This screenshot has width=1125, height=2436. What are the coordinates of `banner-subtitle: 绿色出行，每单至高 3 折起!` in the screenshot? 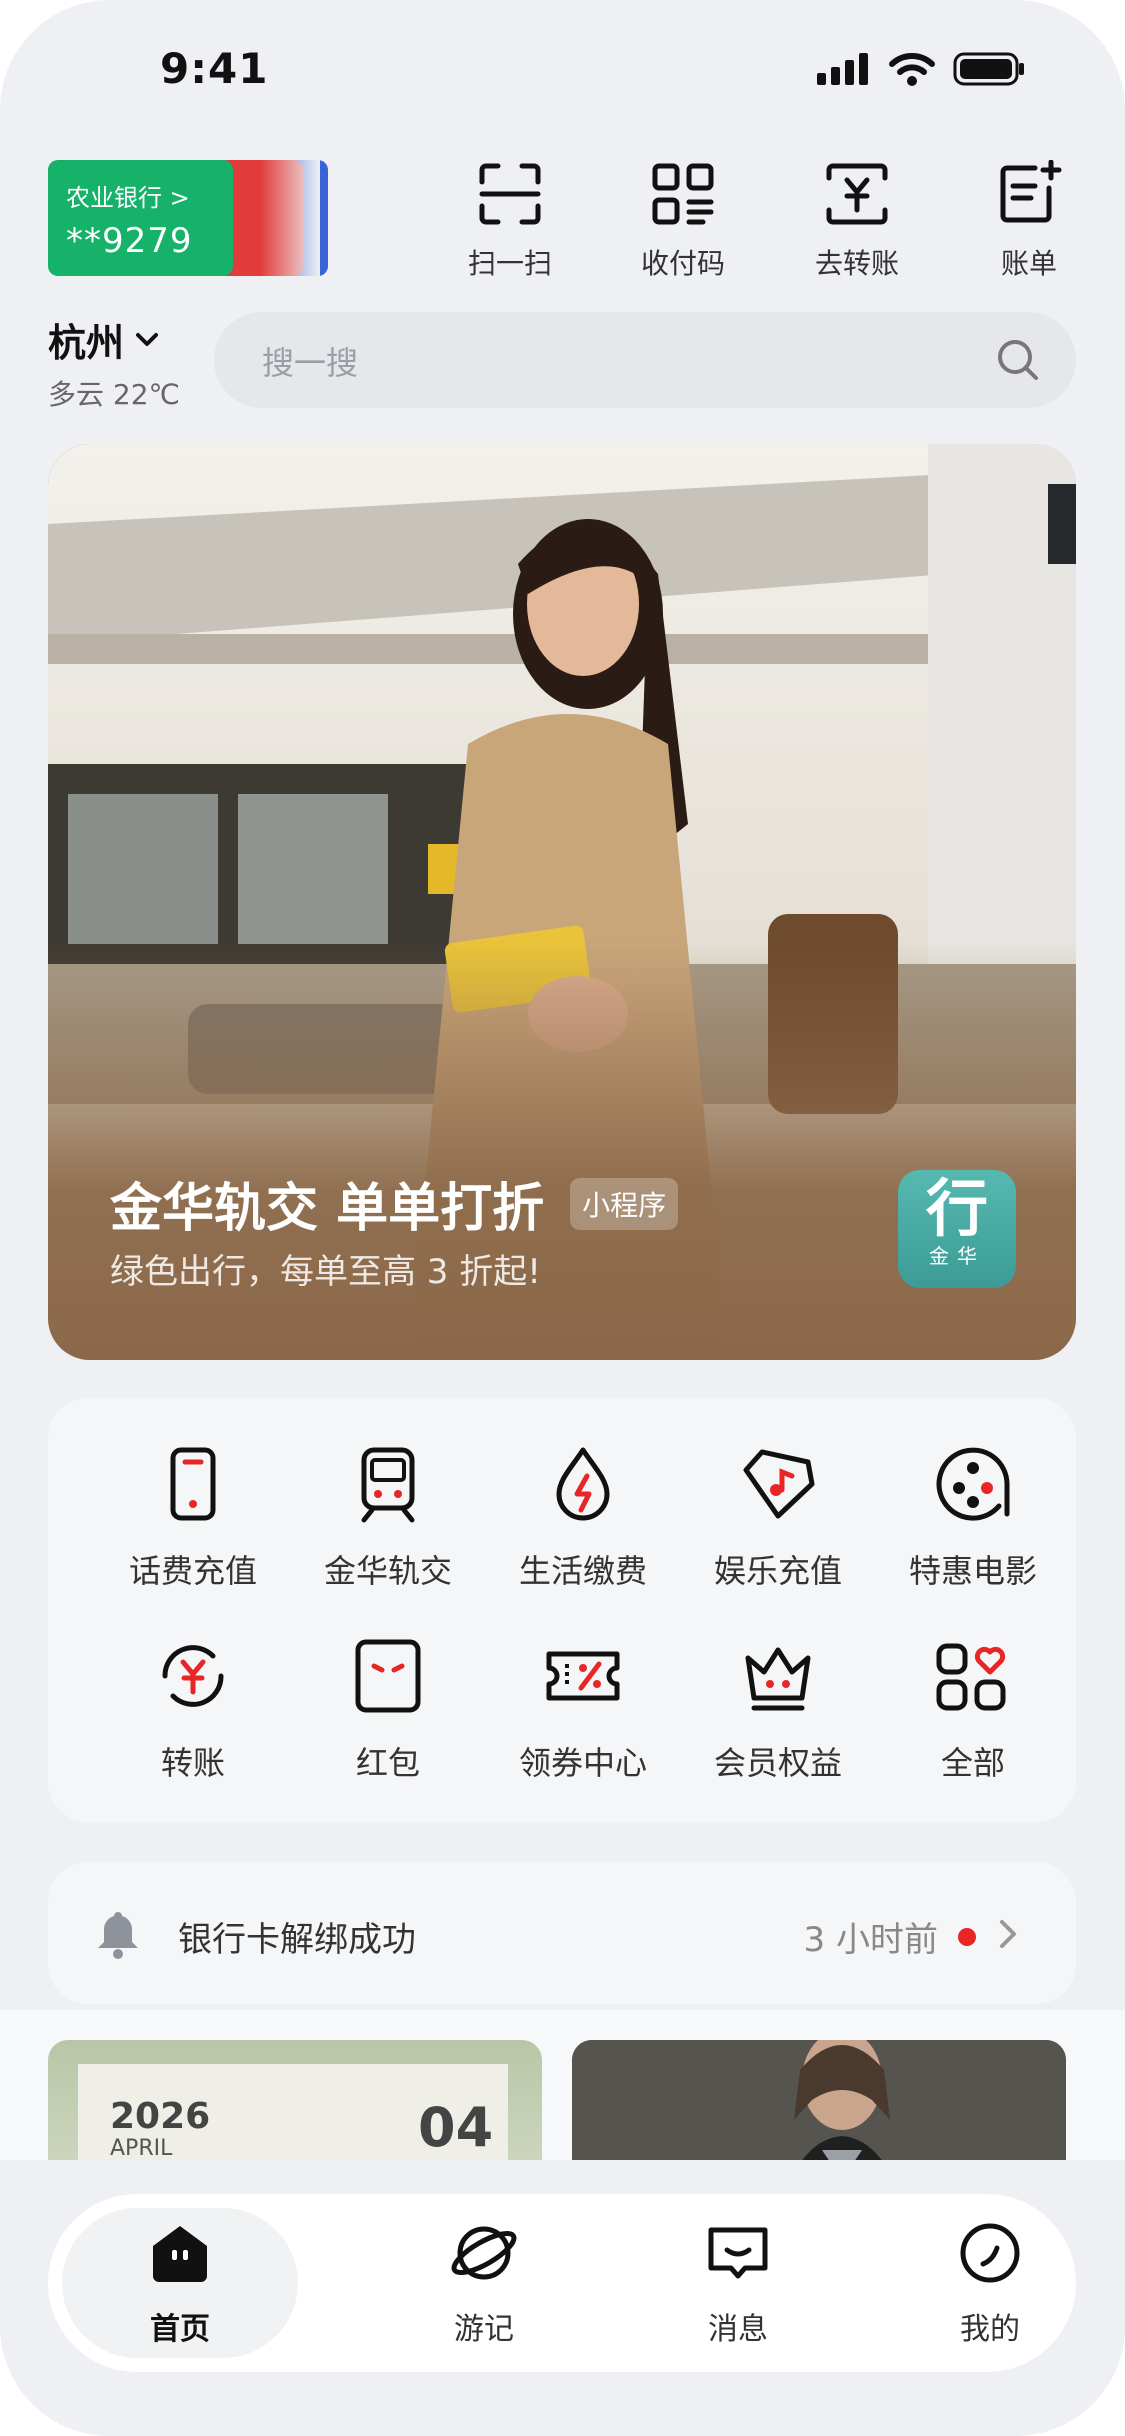 It's located at (325, 1272).